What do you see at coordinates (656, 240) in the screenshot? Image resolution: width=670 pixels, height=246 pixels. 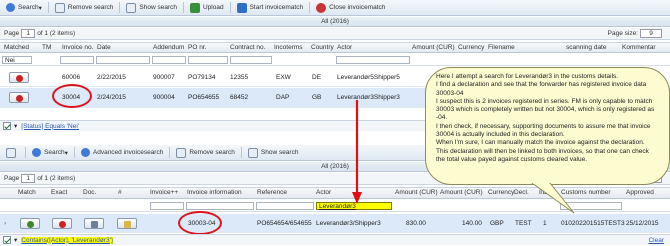 I see `clear-filter-link: Clear` at bounding box center [656, 240].